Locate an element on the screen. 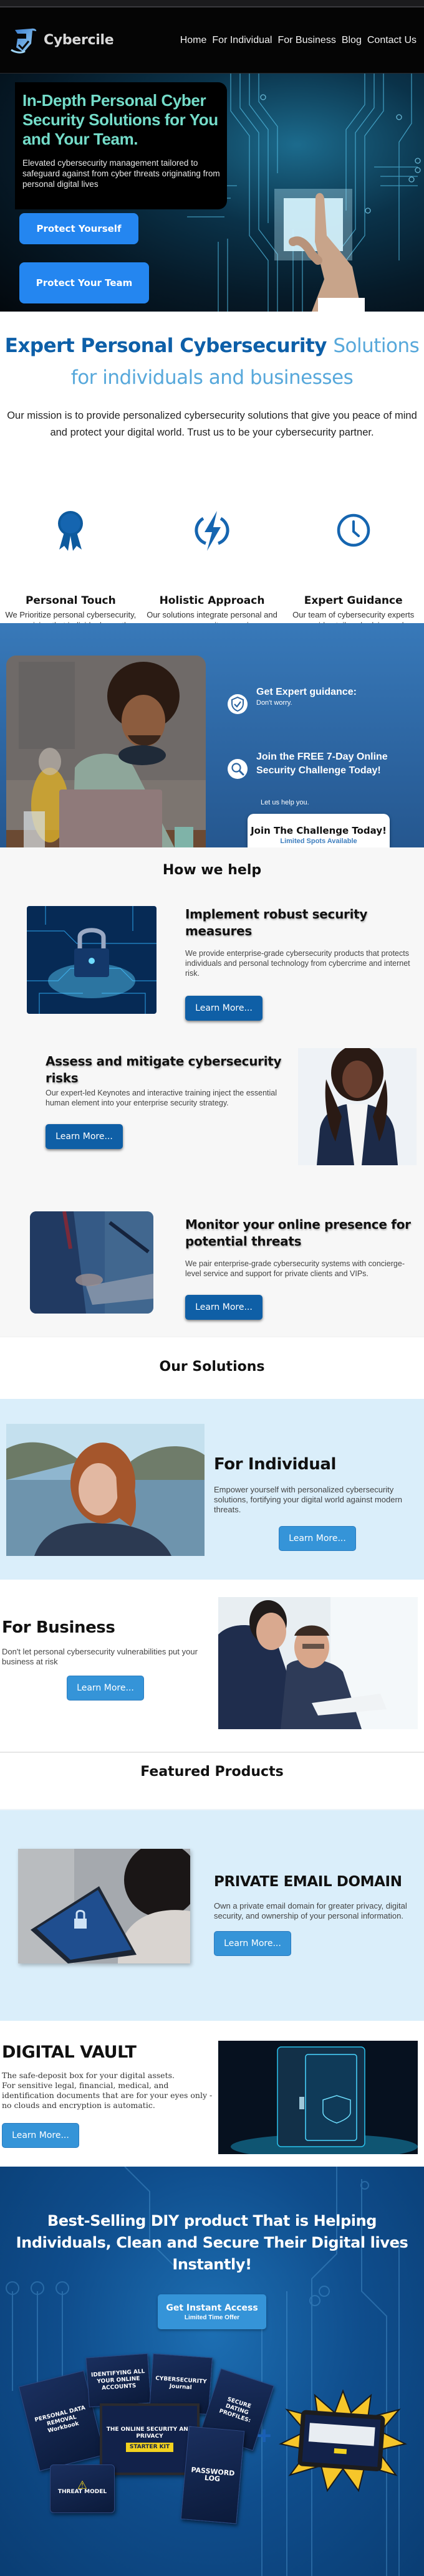 The width and height of the screenshot is (424, 2576). lightning-bolt-icon is located at coordinates (212, 531).